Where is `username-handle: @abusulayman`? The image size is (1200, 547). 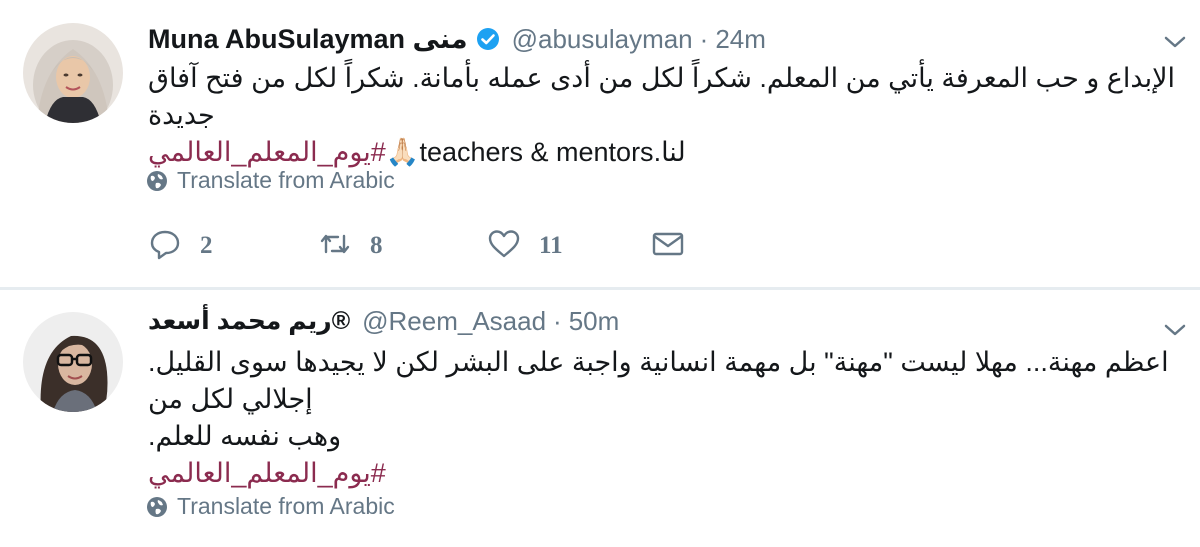 username-handle: @abusulayman is located at coordinates (602, 39).